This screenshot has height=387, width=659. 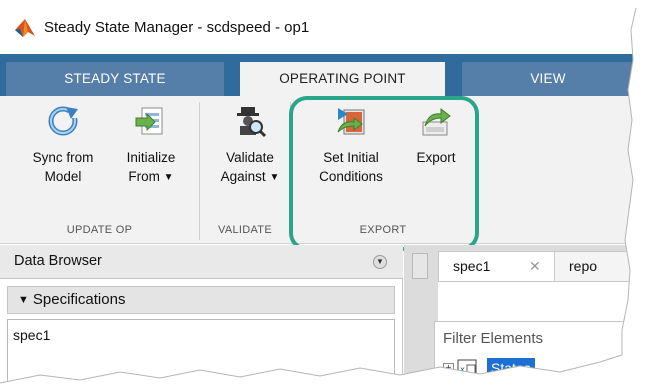 What do you see at coordinates (115, 79) in the screenshot?
I see `tab-steady-state: STEADY STATE` at bounding box center [115, 79].